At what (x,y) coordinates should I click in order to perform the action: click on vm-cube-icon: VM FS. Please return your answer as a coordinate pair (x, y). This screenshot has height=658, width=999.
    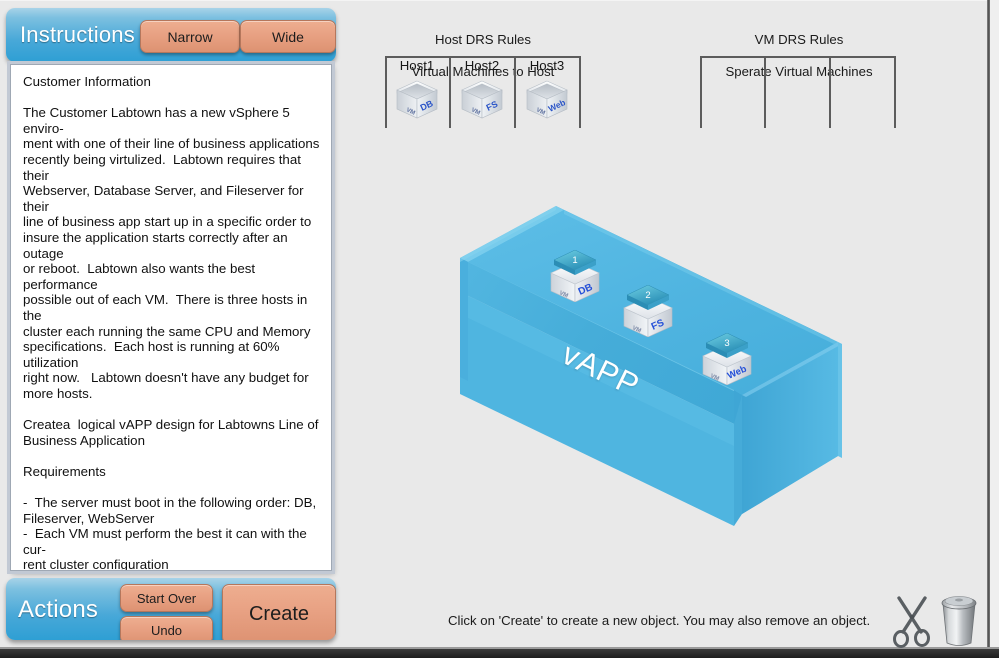
    Looking at the image, I should click on (482, 99).